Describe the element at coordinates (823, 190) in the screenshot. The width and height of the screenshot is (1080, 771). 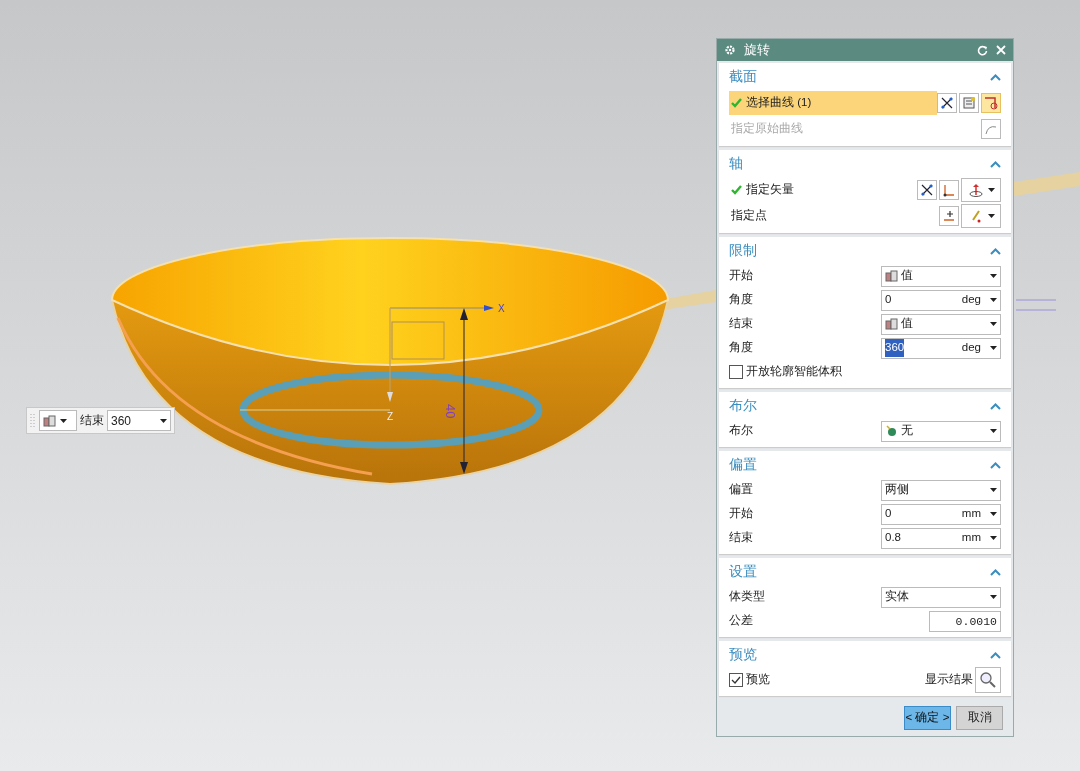
I see `selection-row: 指定矢量` at that location.